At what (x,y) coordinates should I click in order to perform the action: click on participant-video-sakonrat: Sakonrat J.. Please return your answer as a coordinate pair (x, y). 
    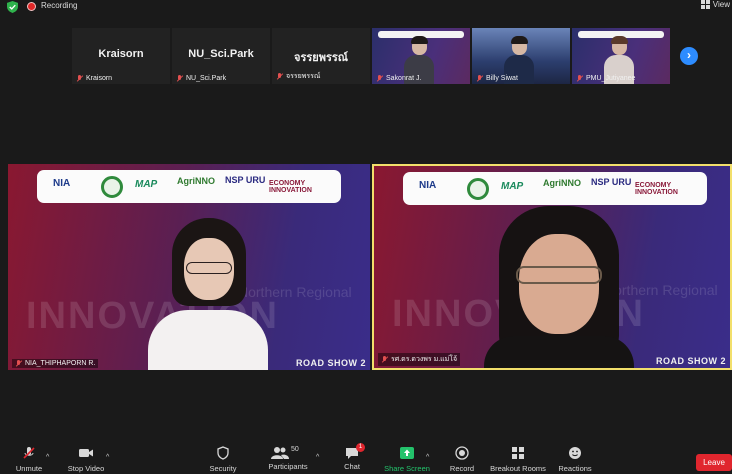
    Looking at the image, I should click on (421, 56).